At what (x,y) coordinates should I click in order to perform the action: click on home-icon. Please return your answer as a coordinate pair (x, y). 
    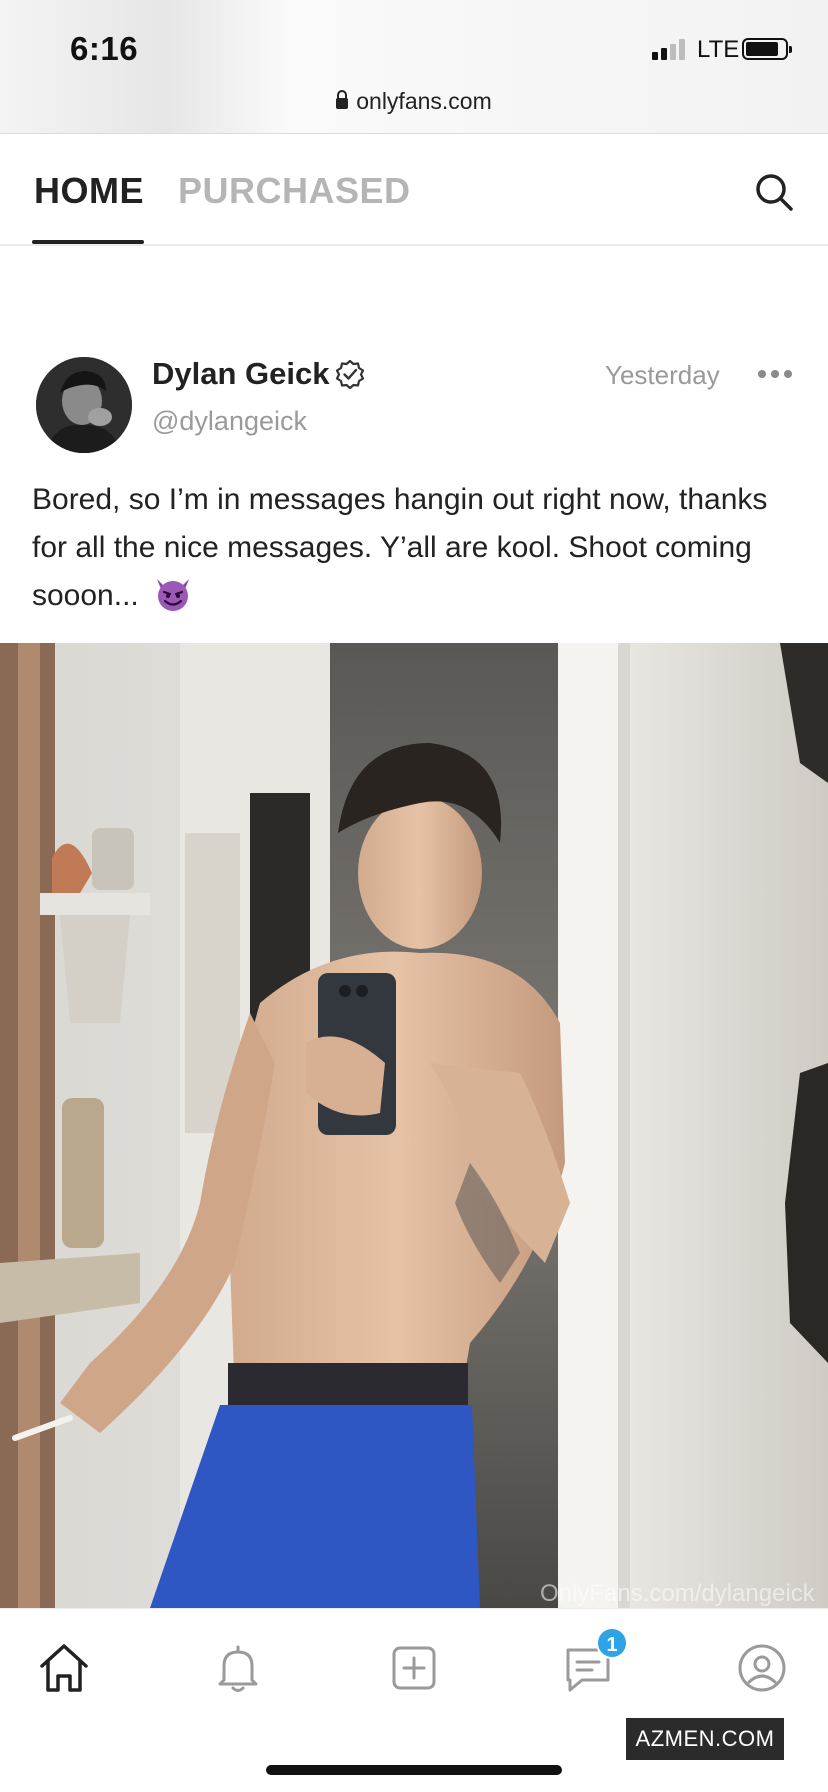
    Looking at the image, I should click on (64, 1668).